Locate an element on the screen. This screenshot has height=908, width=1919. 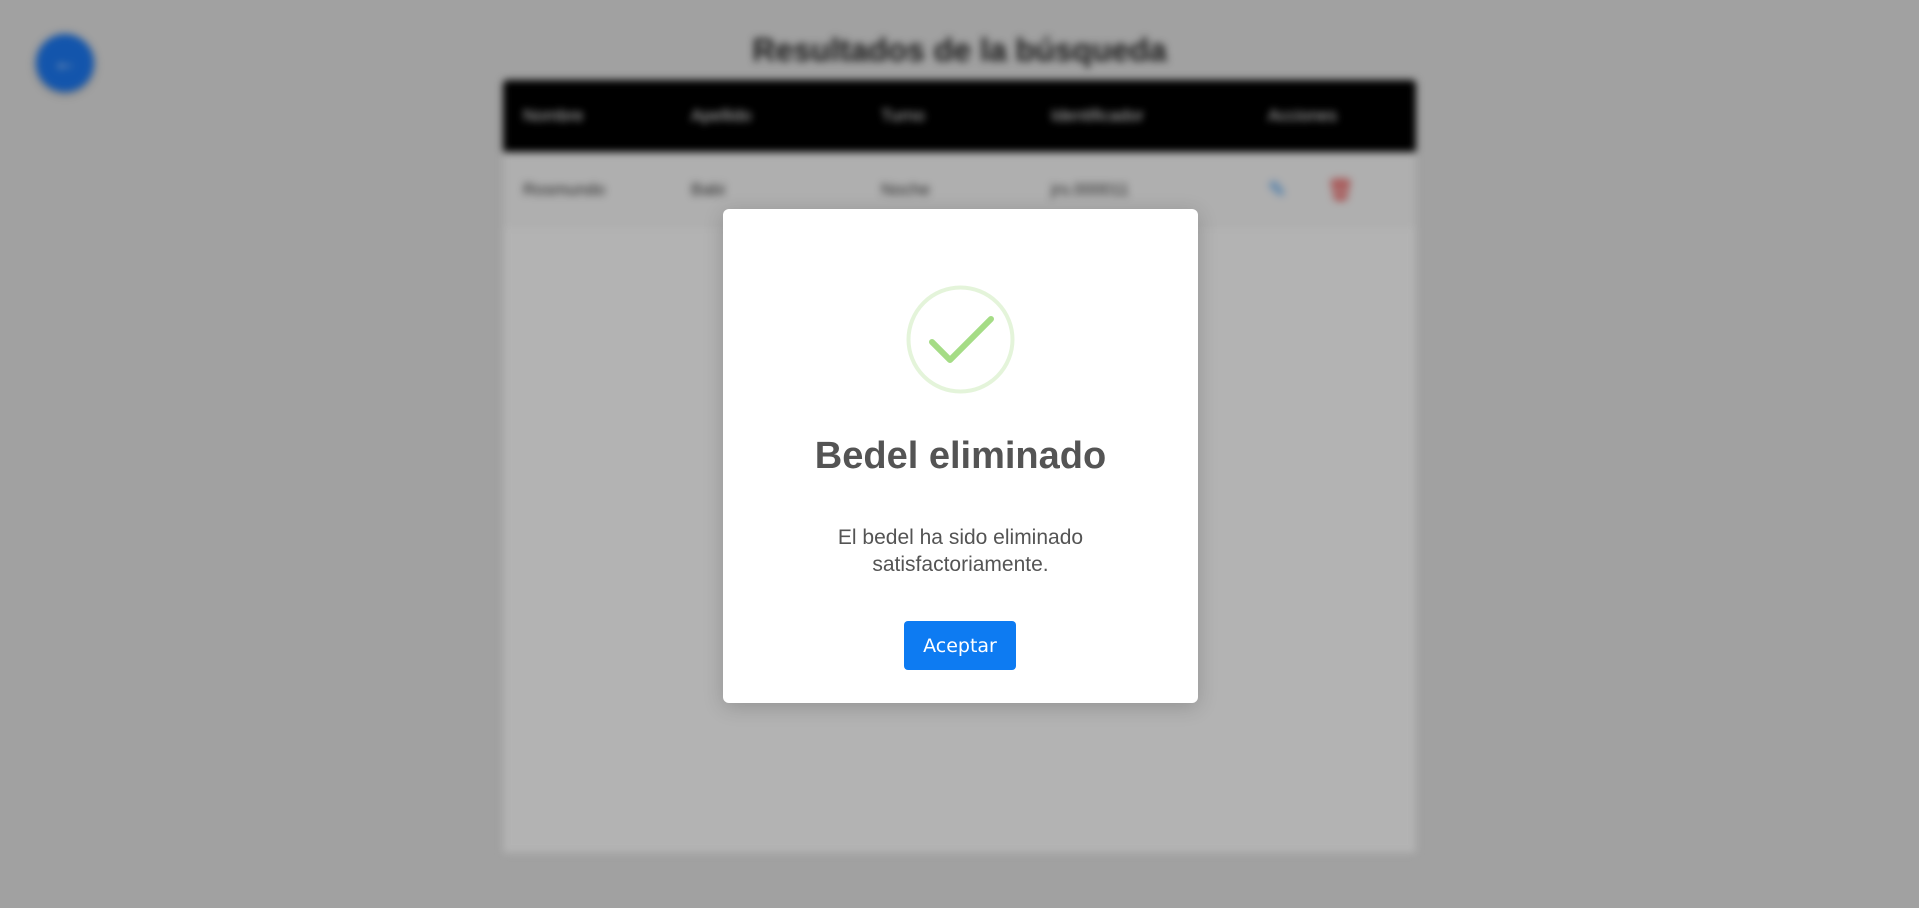
dialog-title: Bedel eliminado is located at coordinates (960, 456).